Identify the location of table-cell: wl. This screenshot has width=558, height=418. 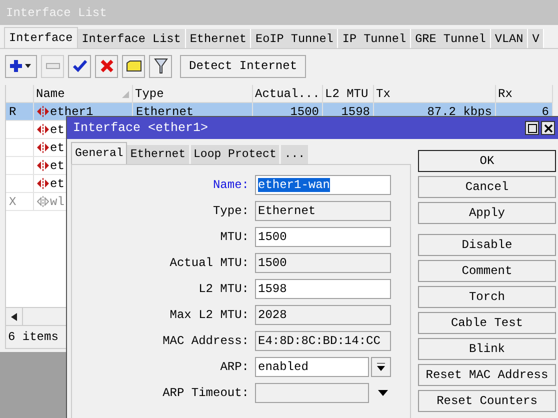
(57, 201).